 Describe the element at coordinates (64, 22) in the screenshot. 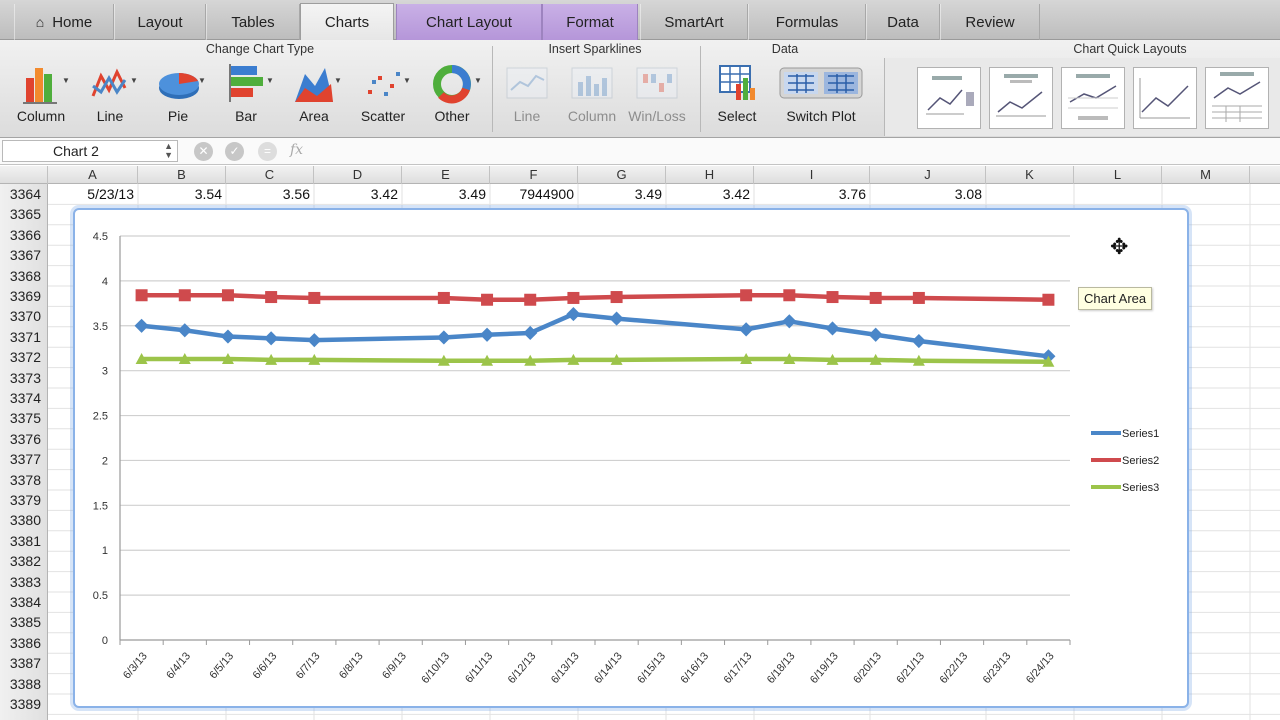

I see `tab-home: ⌂ Home` at that location.